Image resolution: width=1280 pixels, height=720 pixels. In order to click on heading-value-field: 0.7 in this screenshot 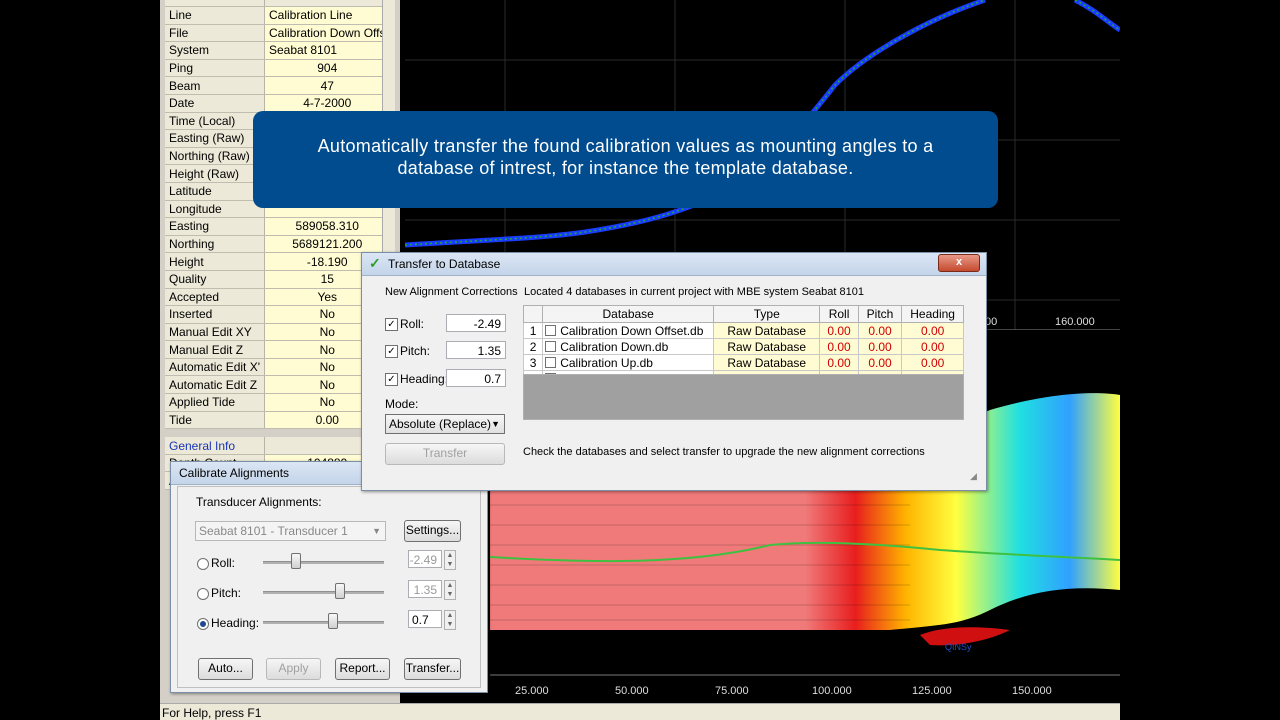, I will do `click(425, 619)`.